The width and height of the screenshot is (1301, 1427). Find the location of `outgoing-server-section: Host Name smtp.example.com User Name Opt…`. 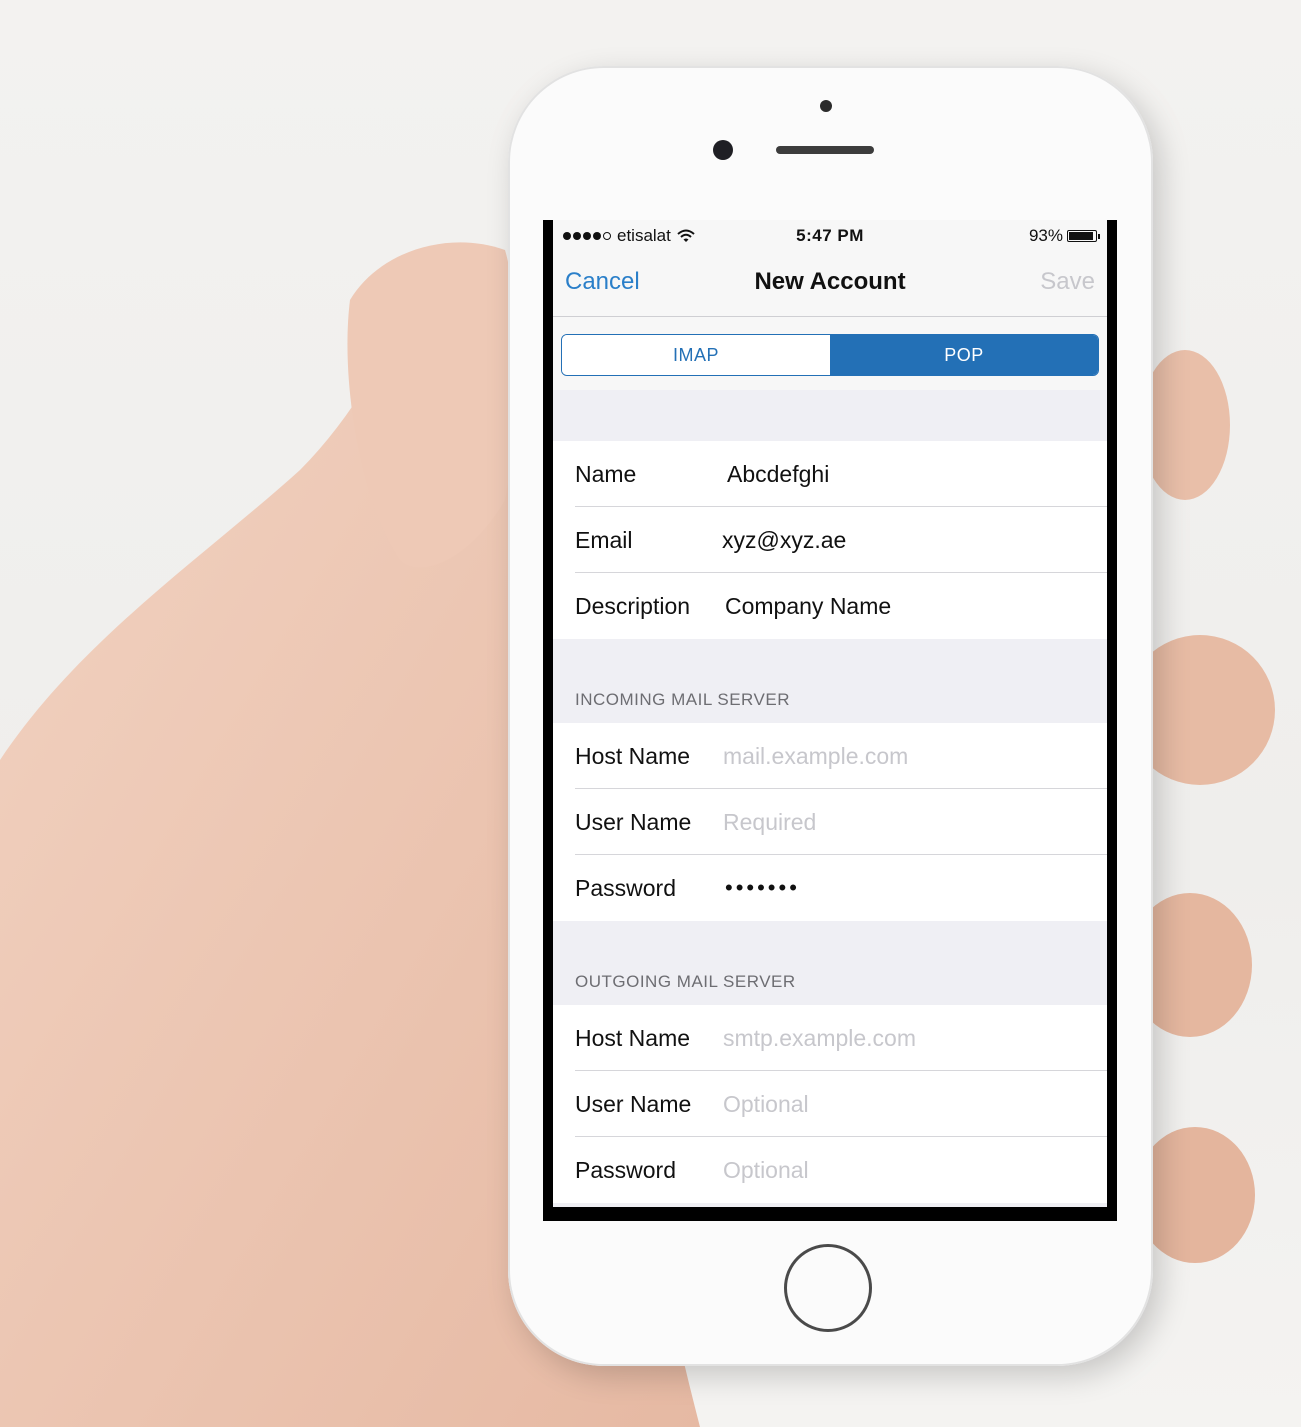

outgoing-server-section: Host Name smtp.example.com User Name Opt… is located at coordinates (830, 1104).